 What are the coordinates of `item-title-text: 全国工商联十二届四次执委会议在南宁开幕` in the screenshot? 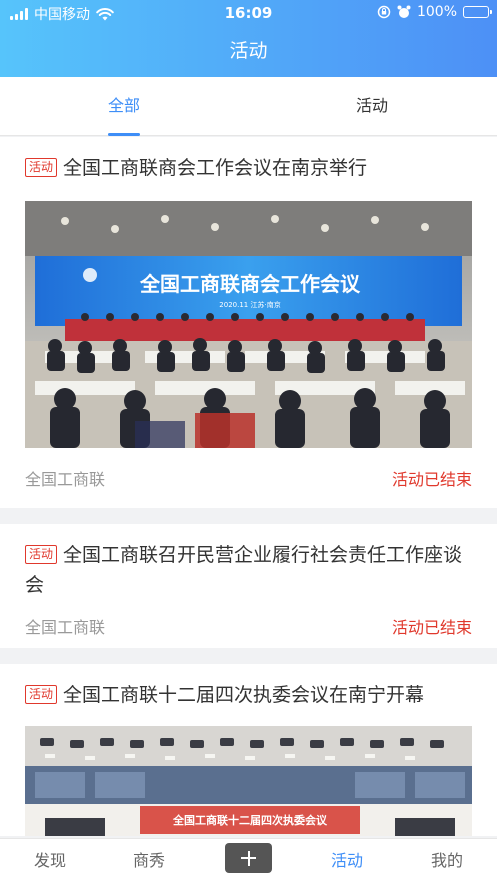 It's located at (244, 695).